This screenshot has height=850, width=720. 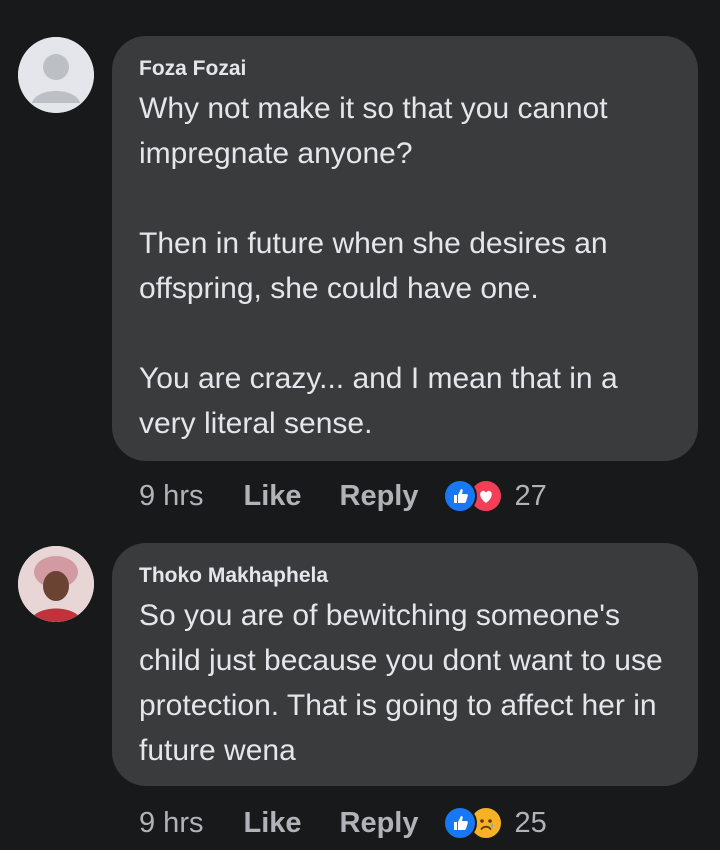 I want to click on comment-actions: 9 hrs Like Reply 27, so click(x=343, y=496).